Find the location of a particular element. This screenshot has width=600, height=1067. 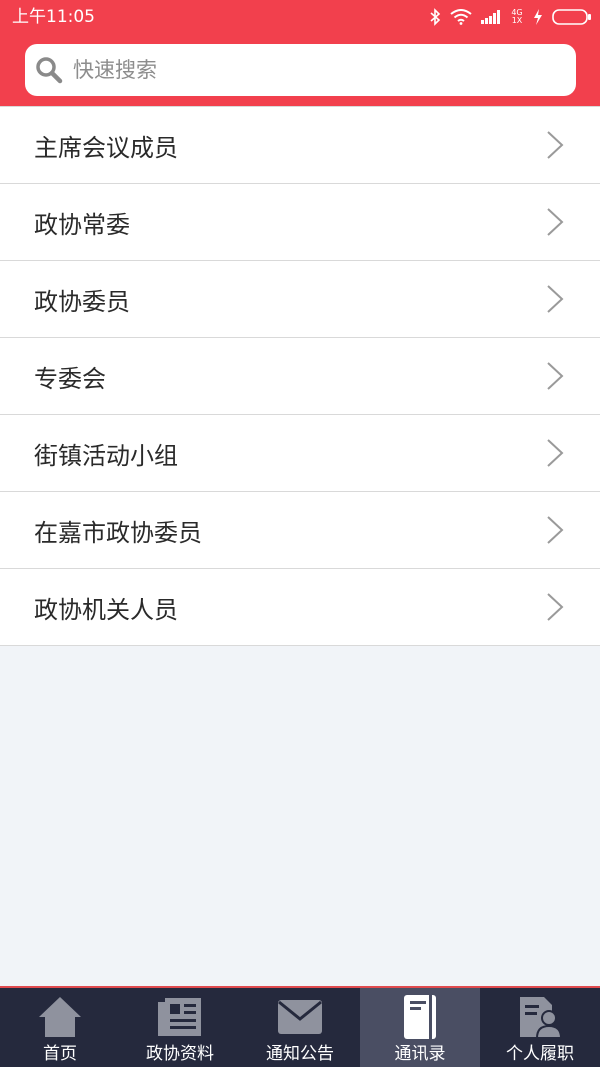

address-book-icon is located at coordinates (420, 1017).